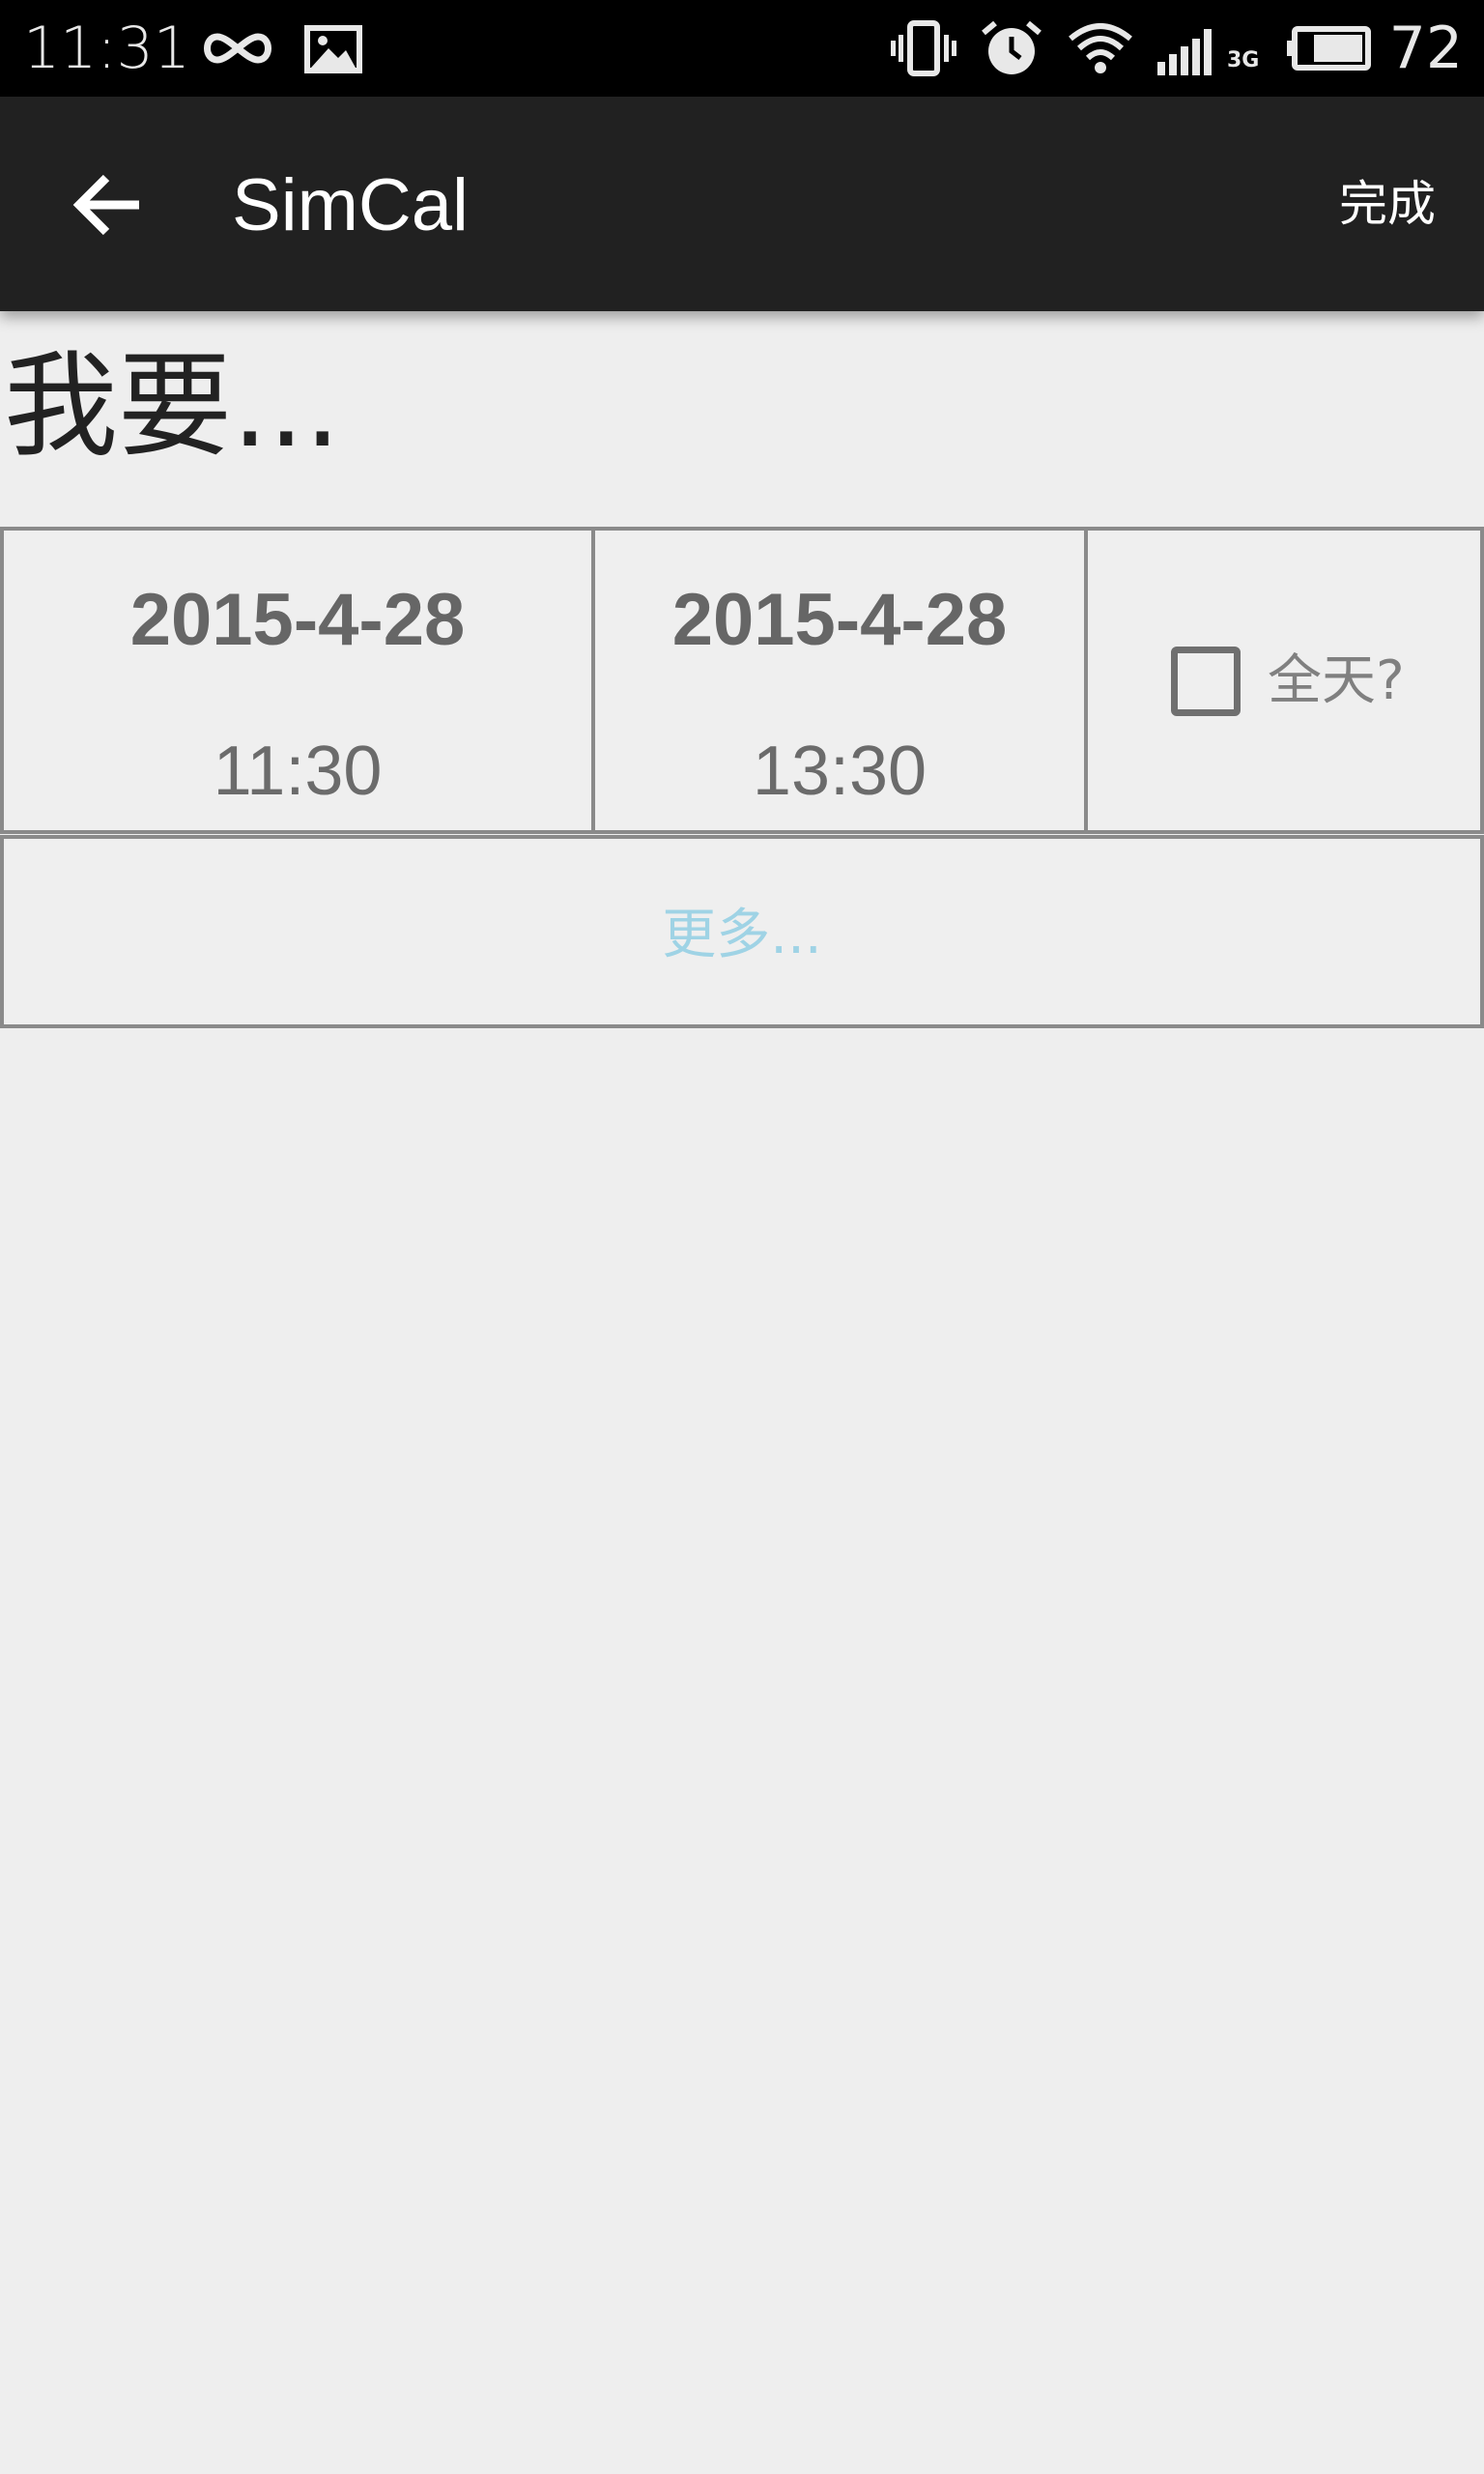  Describe the element at coordinates (1388, 204) in the screenshot. I see `done-button: 完成` at that location.